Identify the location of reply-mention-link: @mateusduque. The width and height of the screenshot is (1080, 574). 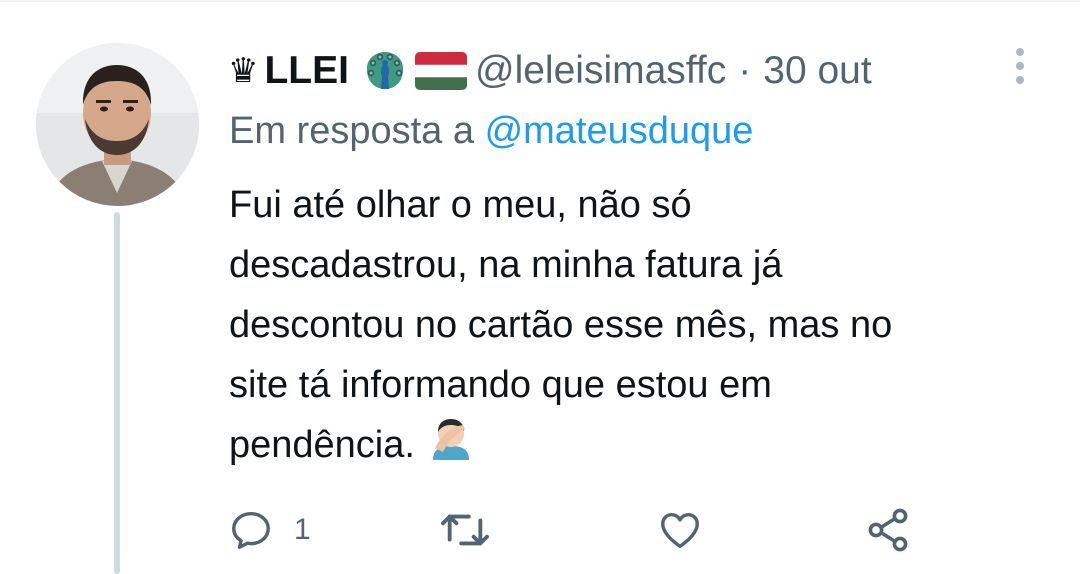
(619, 131).